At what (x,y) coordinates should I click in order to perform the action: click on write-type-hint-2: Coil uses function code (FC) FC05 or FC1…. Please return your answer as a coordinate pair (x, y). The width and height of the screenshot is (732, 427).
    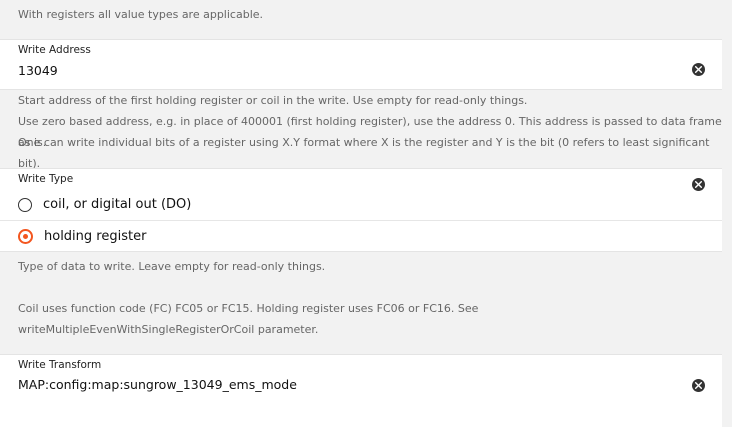
    Looking at the image, I should click on (248, 319).